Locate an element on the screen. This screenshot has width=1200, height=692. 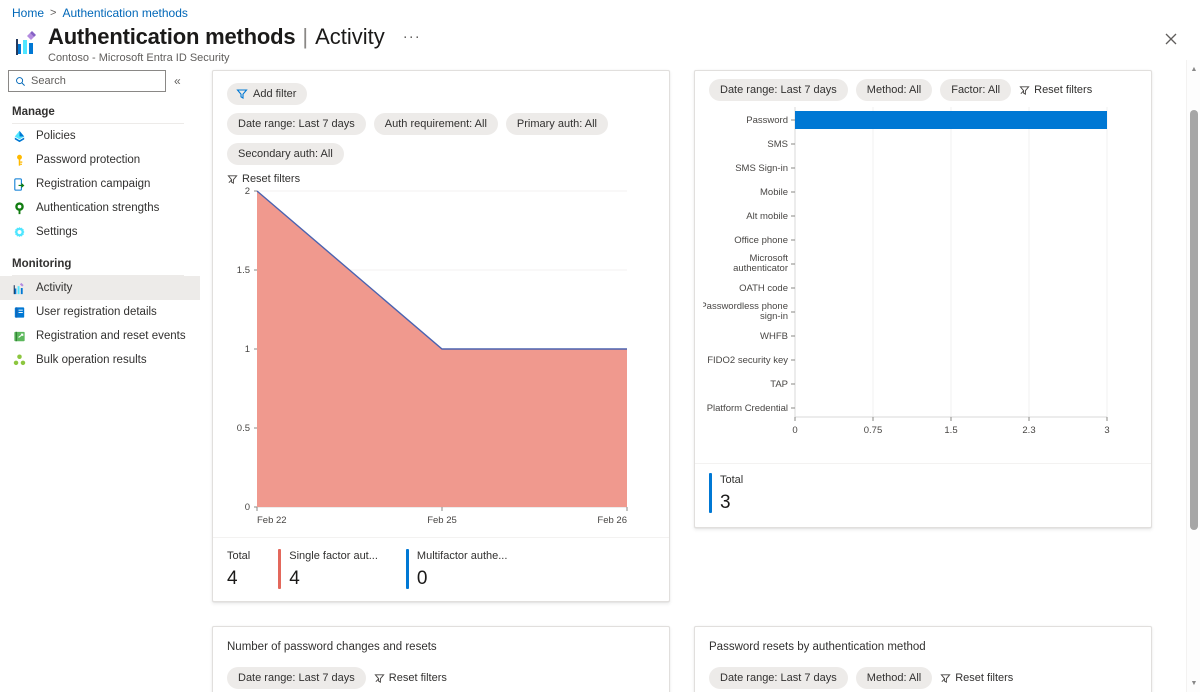
filter-pill-auth-requirement: Auth requirement: All is located at coordinates (435, 124).